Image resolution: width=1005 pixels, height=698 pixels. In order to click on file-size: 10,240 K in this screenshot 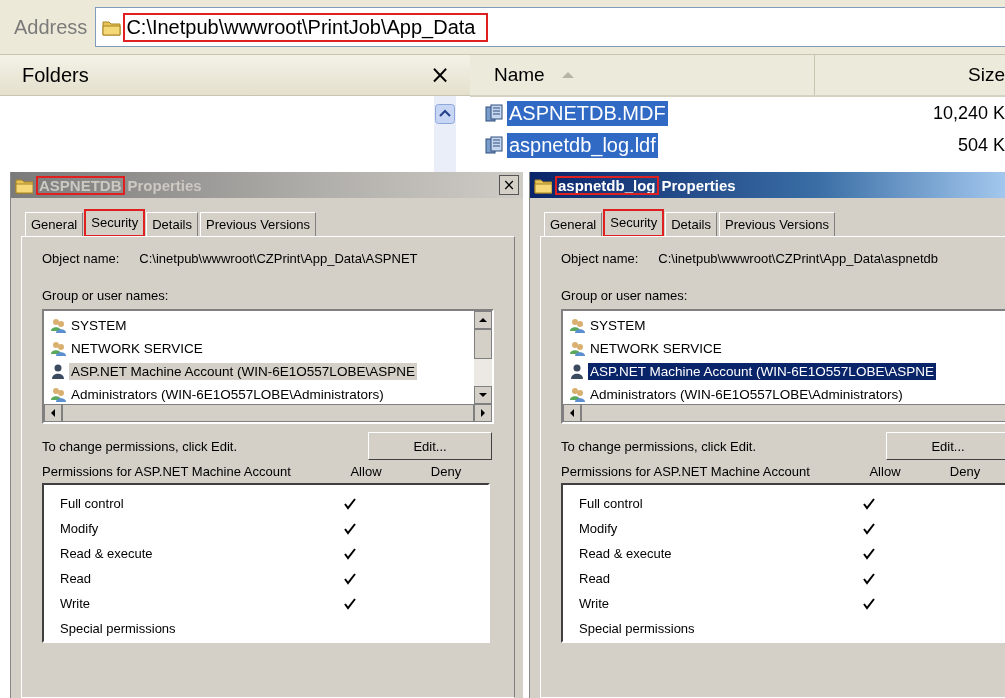, I will do `click(968, 113)`.